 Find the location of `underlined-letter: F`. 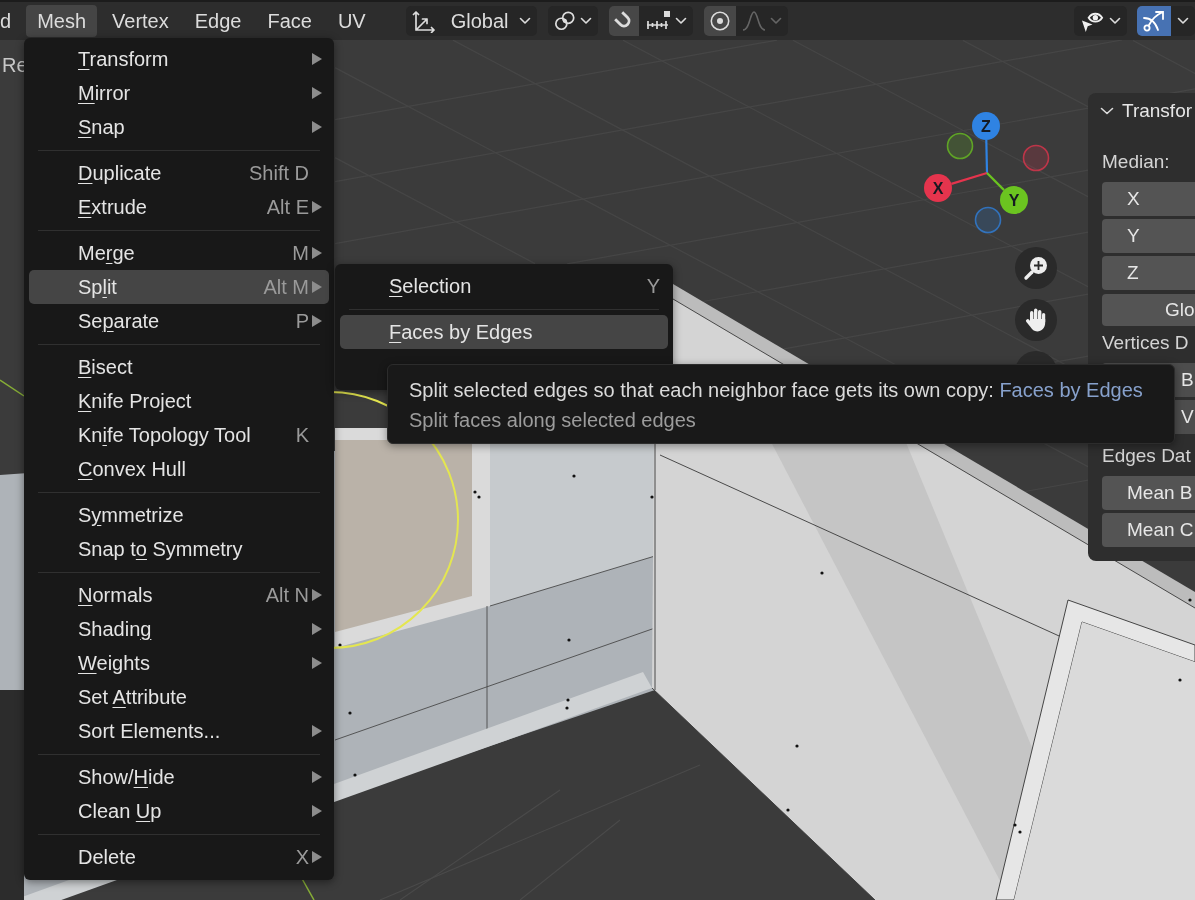

underlined-letter: F is located at coordinates (395, 331).